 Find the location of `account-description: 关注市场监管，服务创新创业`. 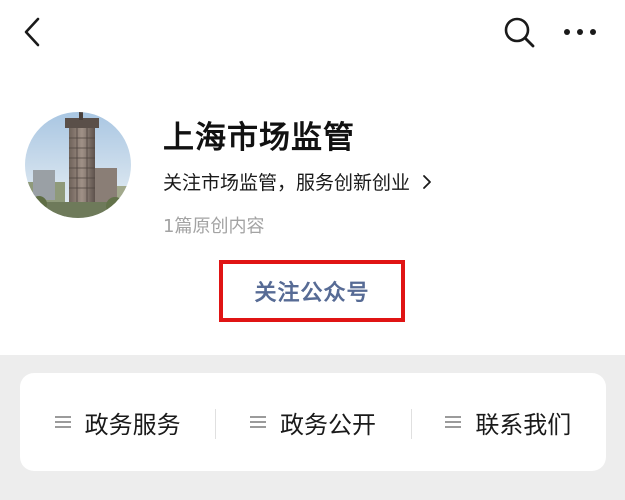

account-description: 关注市场监管，服务创新创业 is located at coordinates (287, 183).